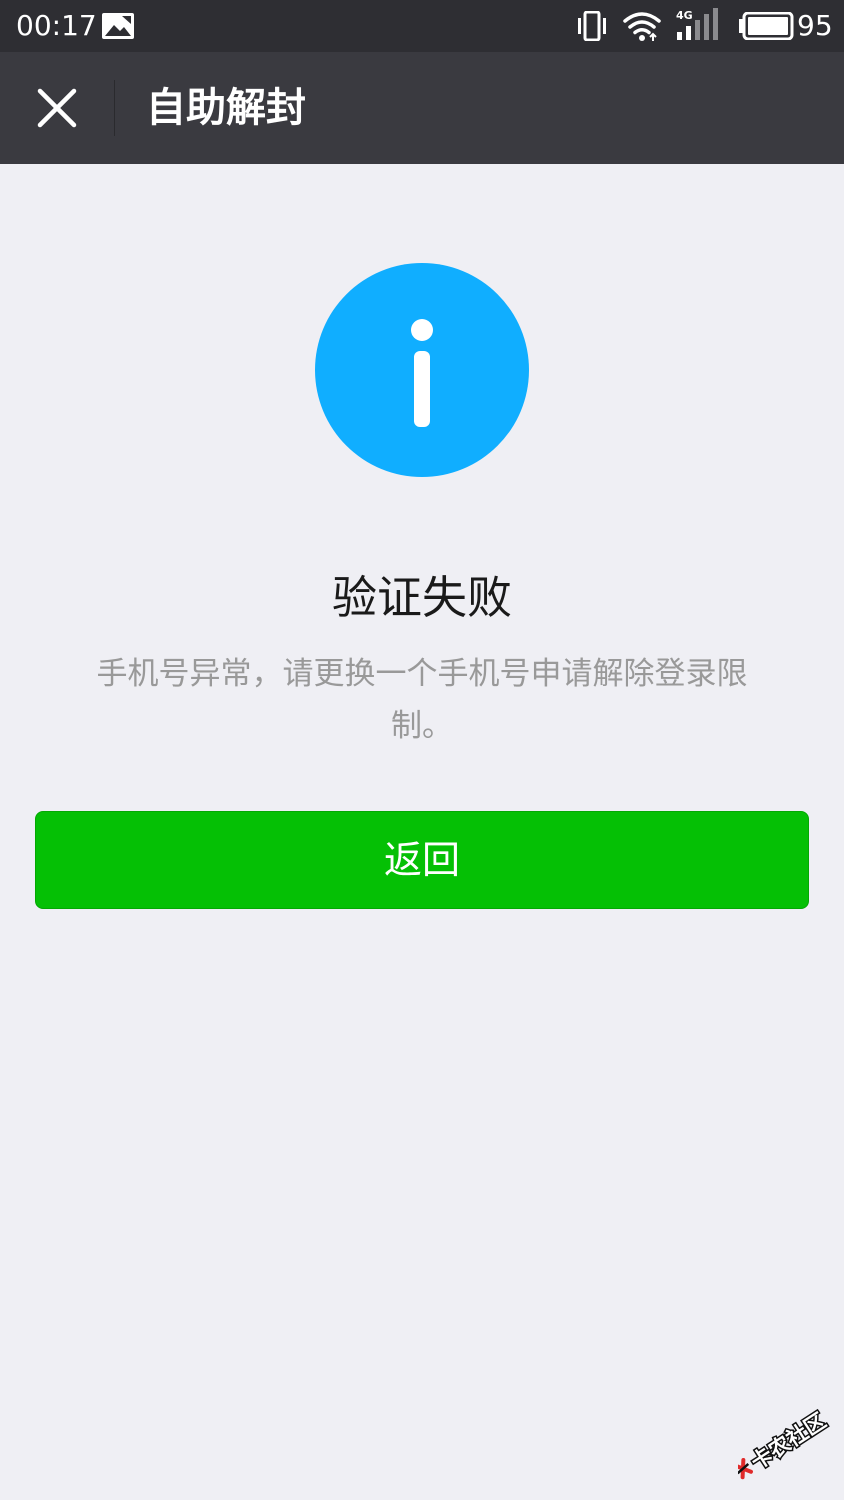 The image size is (844, 1500). What do you see at coordinates (815, 25) in the screenshot?
I see `battery-level: 95` at bounding box center [815, 25].